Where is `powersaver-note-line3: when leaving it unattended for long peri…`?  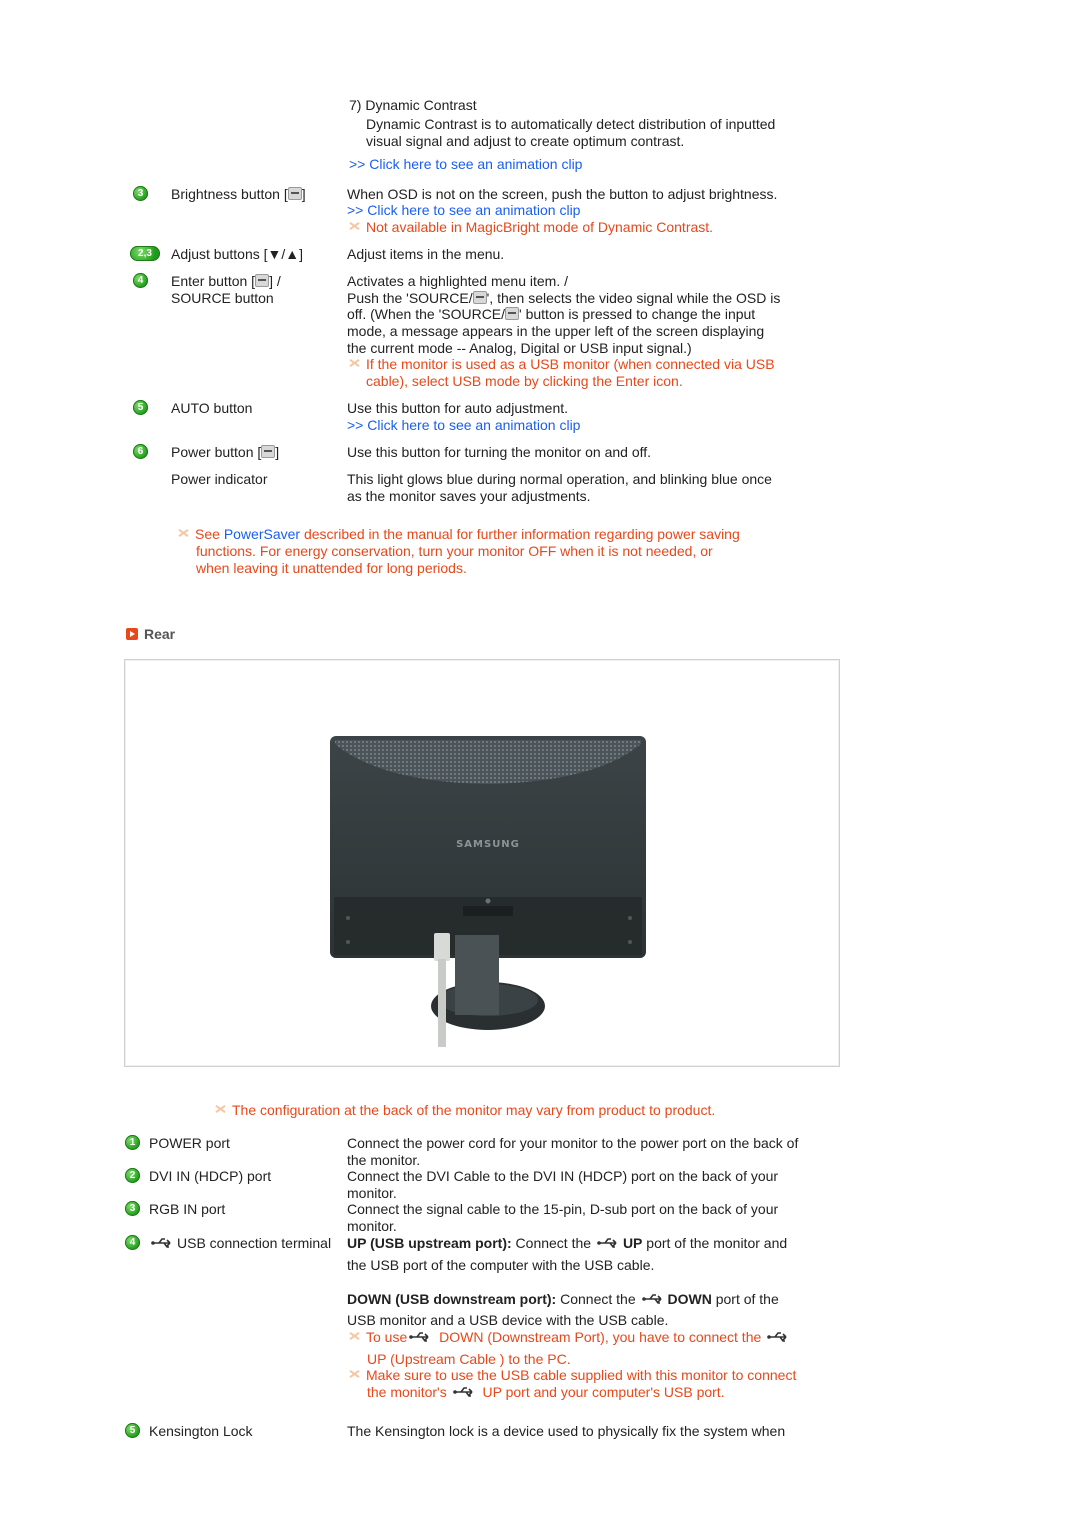 powersaver-note-line3: when leaving it unattended for long peri… is located at coordinates (331, 568).